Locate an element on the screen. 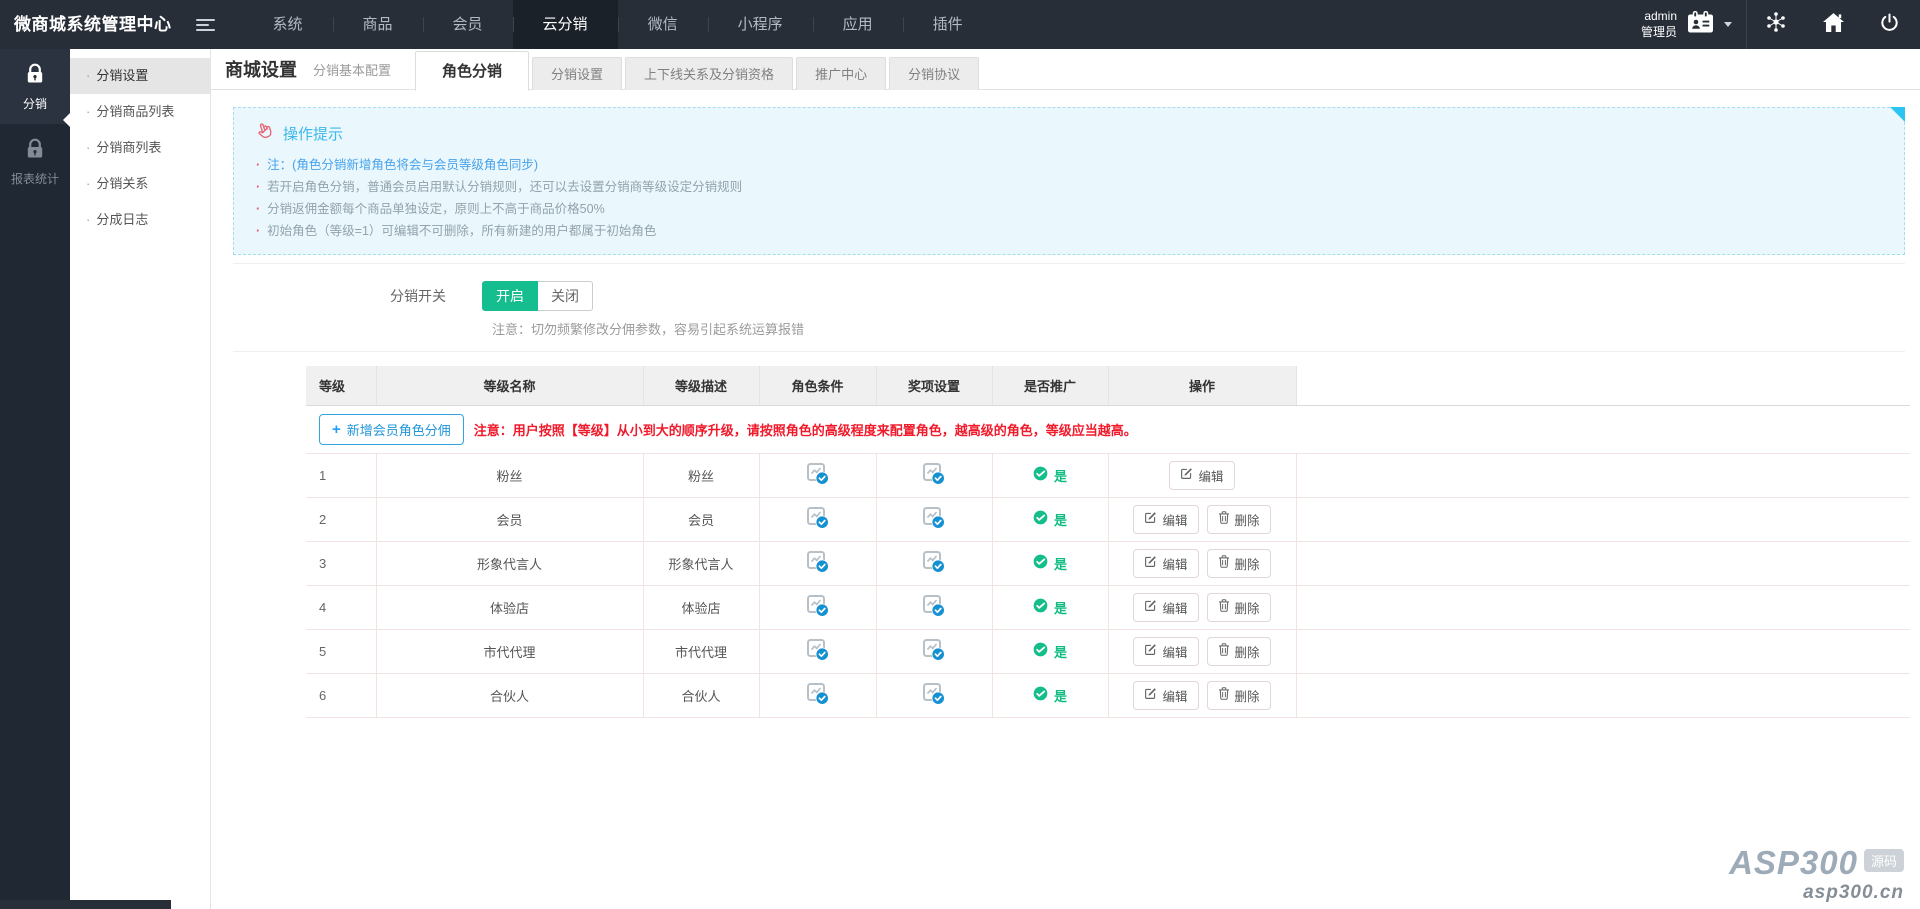 The height and width of the screenshot is (909, 1920). cell-level: 6 is located at coordinates (341, 695).